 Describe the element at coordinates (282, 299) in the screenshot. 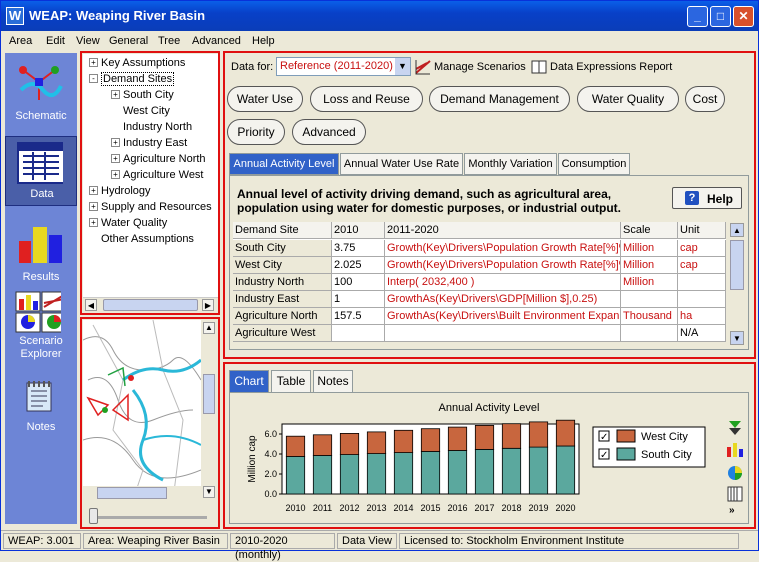

I see `table-cell: Industry East` at that location.